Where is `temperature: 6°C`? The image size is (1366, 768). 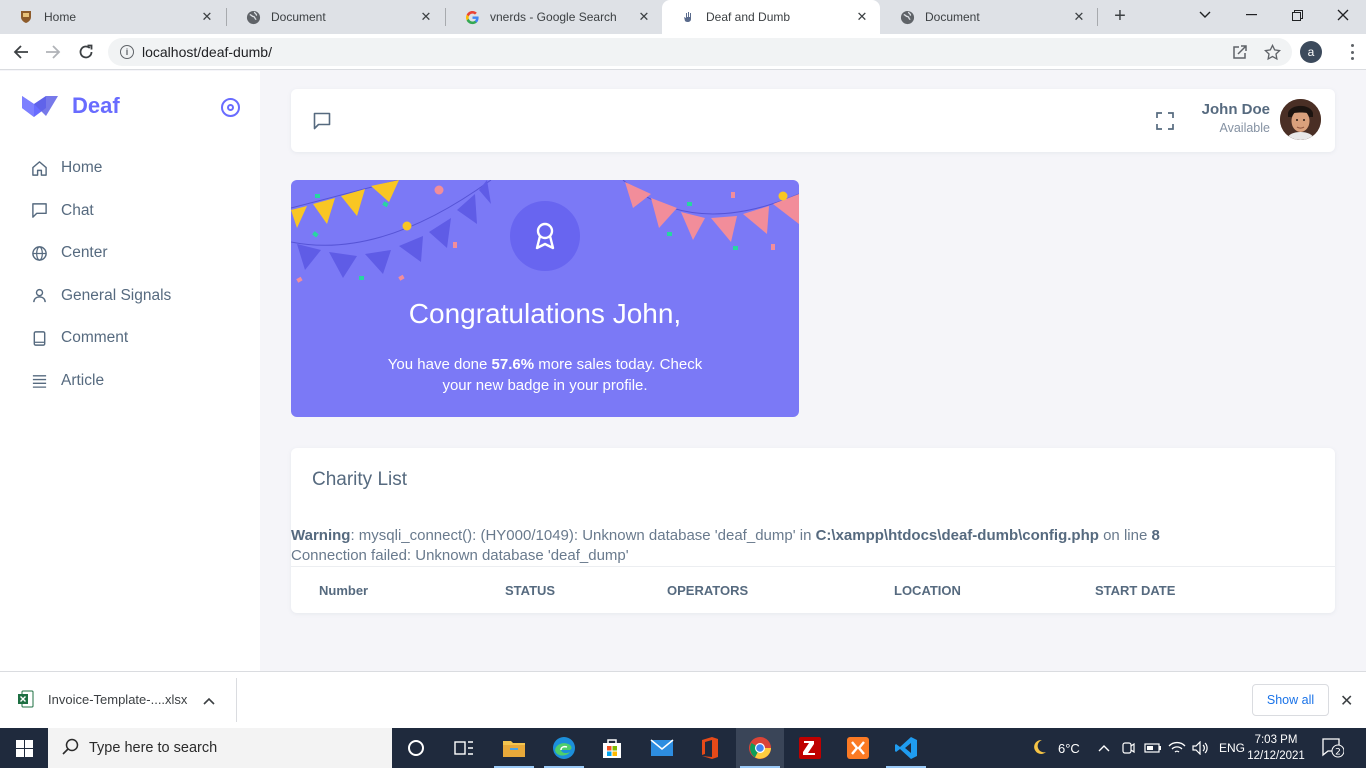 temperature: 6°C is located at coordinates (1069, 748).